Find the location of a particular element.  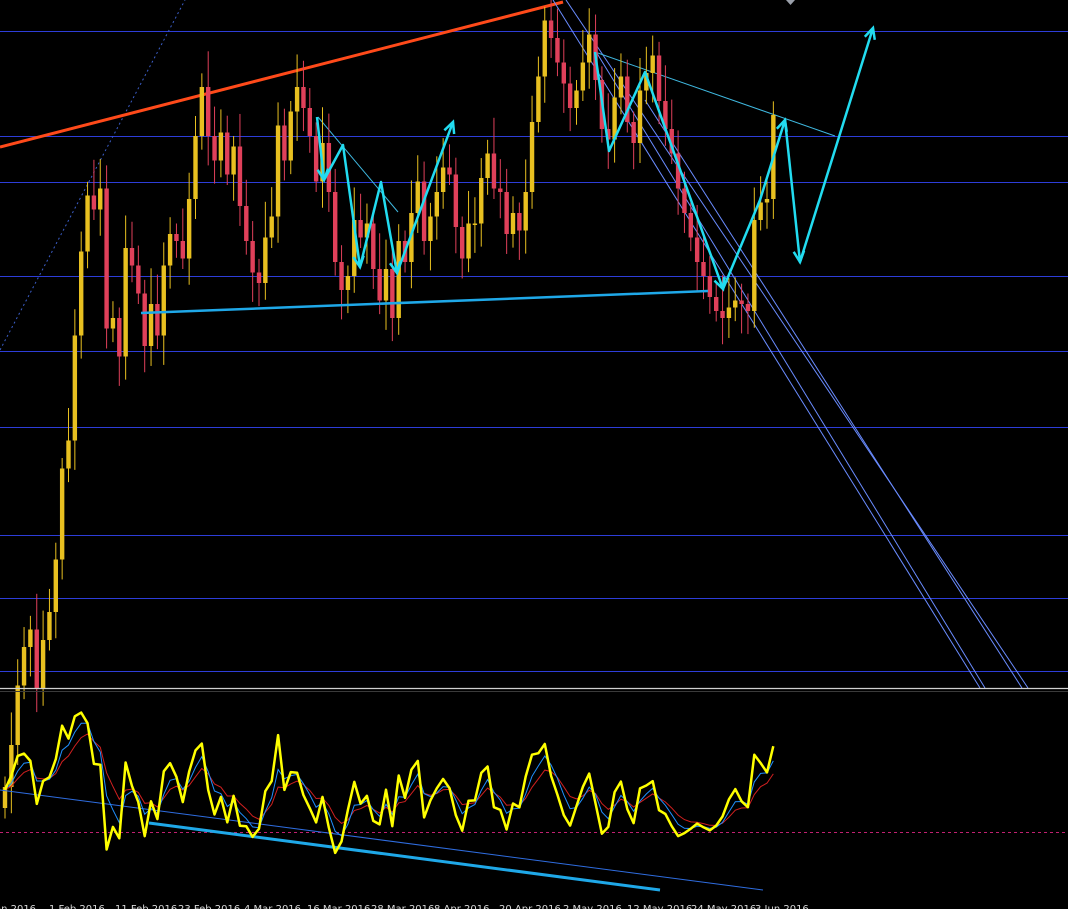

x-axis-tick-label: 1 Feb 2016 is located at coordinates (77, 906).